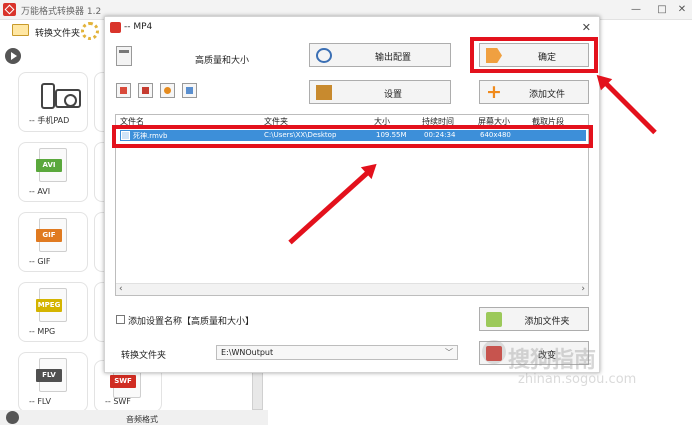  I want to click on add-setting-checkbox, so click(120, 319).